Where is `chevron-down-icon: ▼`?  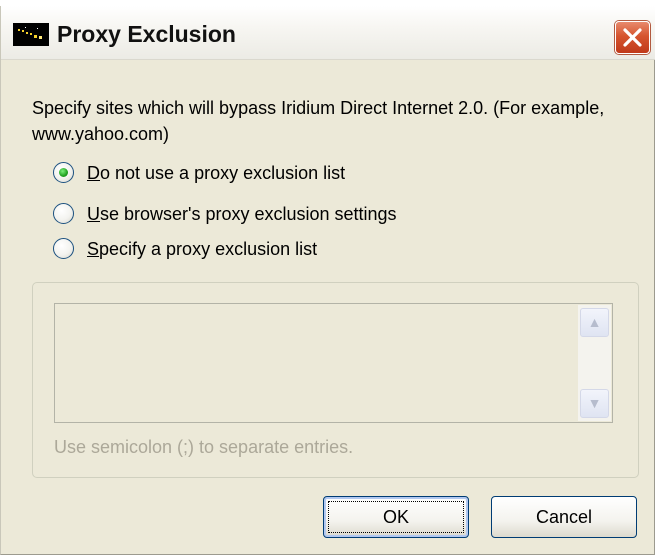
chevron-down-icon: ▼ is located at coordinates (594, 403).